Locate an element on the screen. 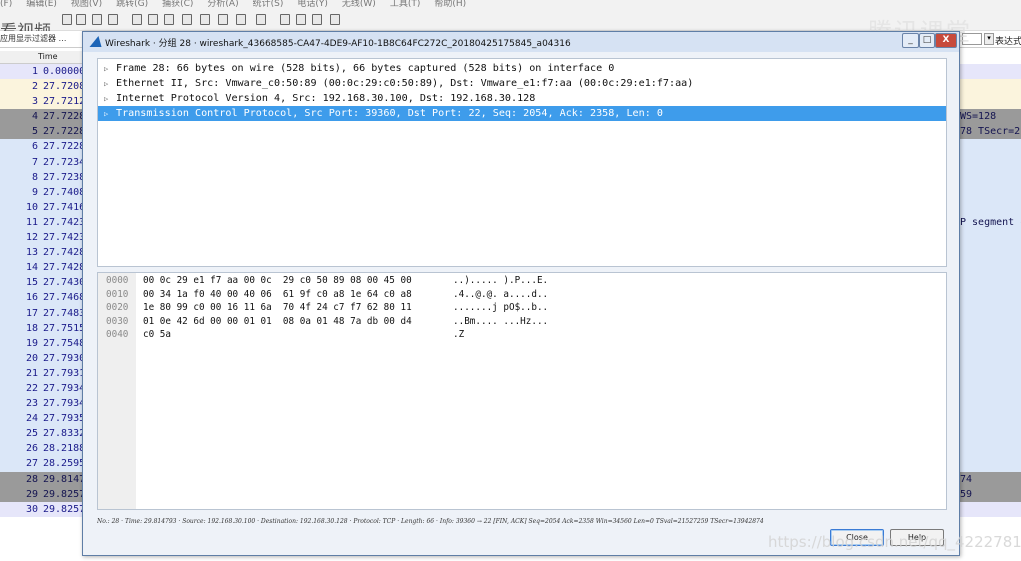 This screenshot has width=1021, height=561. table-row: 10 27.7416 is located at coordinates (42, 207).